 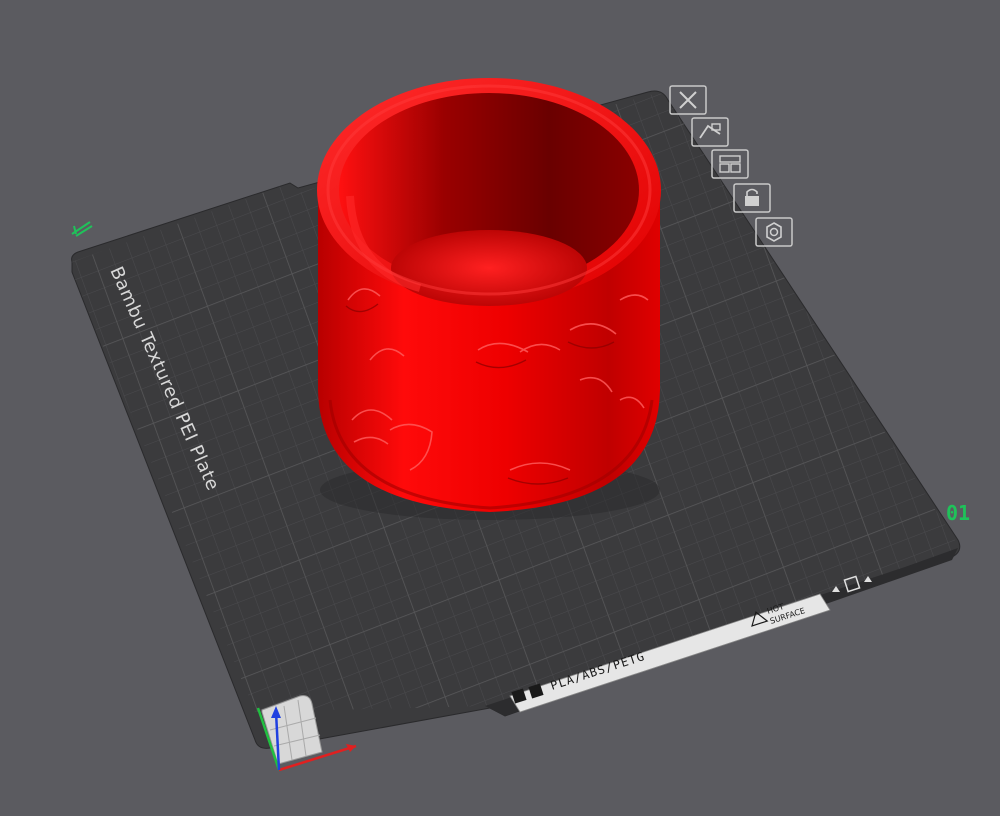 What do you see at coordinates (82, 229) in the screenshot?
I see `plate-edit-icon` at bounding box center [82, 229].